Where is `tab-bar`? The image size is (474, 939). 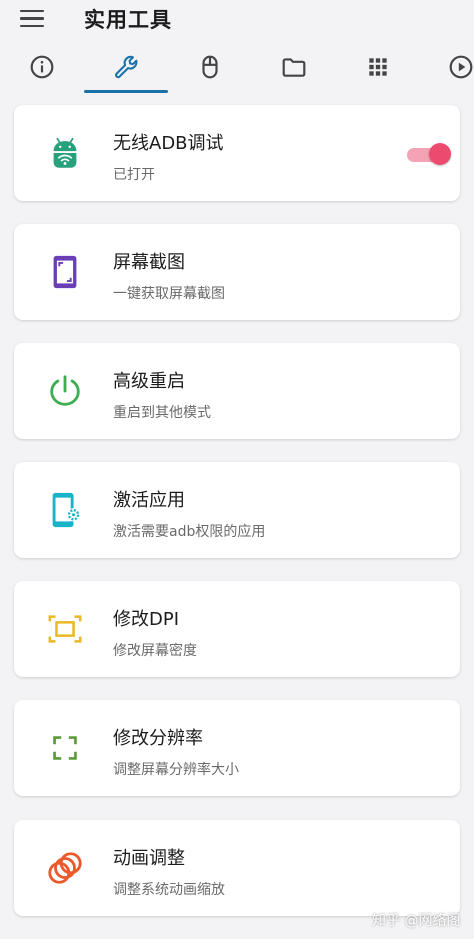
tab-bar is located at coordinates (237, 69).